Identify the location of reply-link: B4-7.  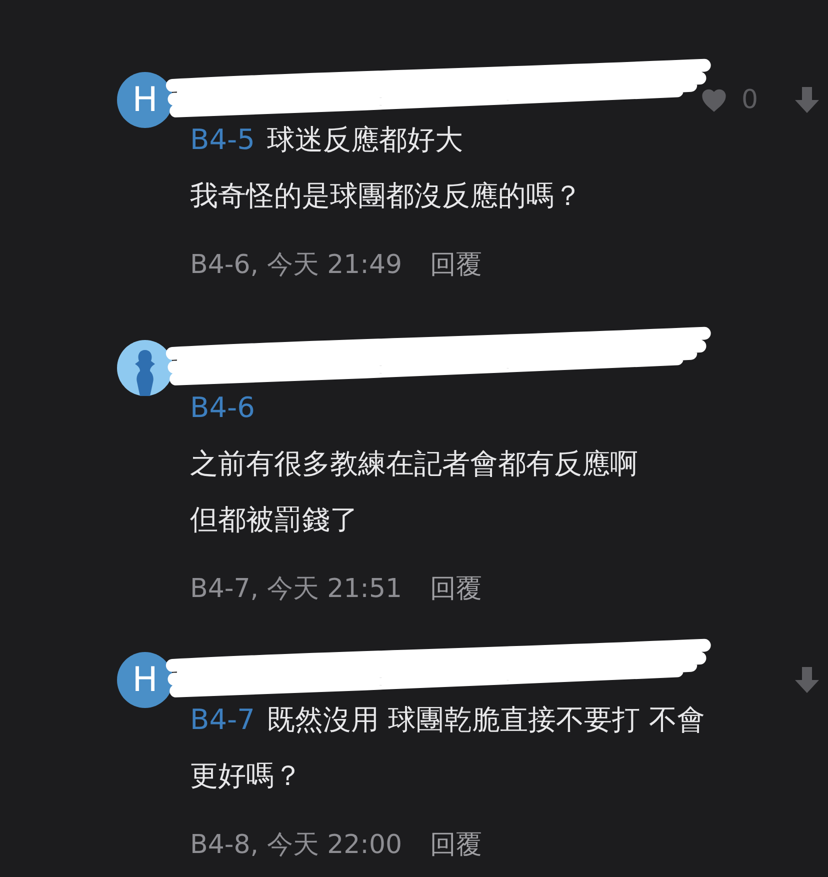
(222, 719).